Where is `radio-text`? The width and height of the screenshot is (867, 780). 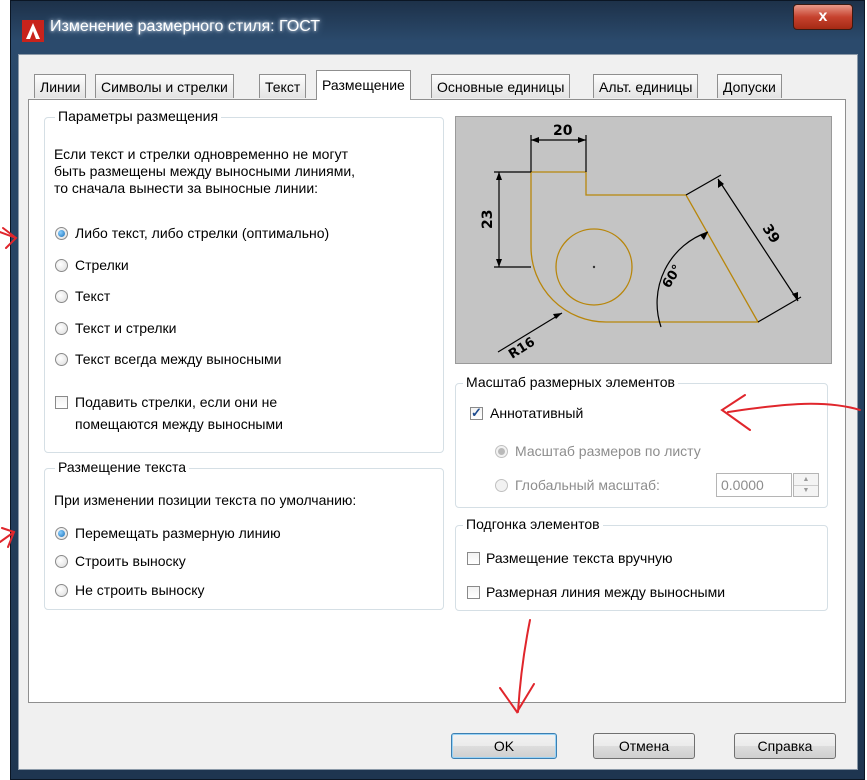 radio-text is located at coordinates (61, 296).